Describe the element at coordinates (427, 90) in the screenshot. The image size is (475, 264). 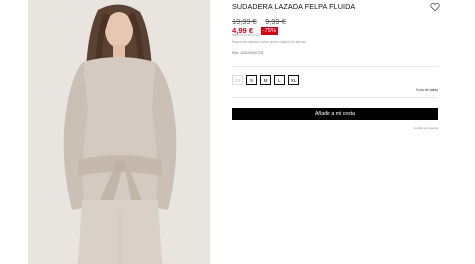
I see `size-guide-link: Guía de tallas` at that location.